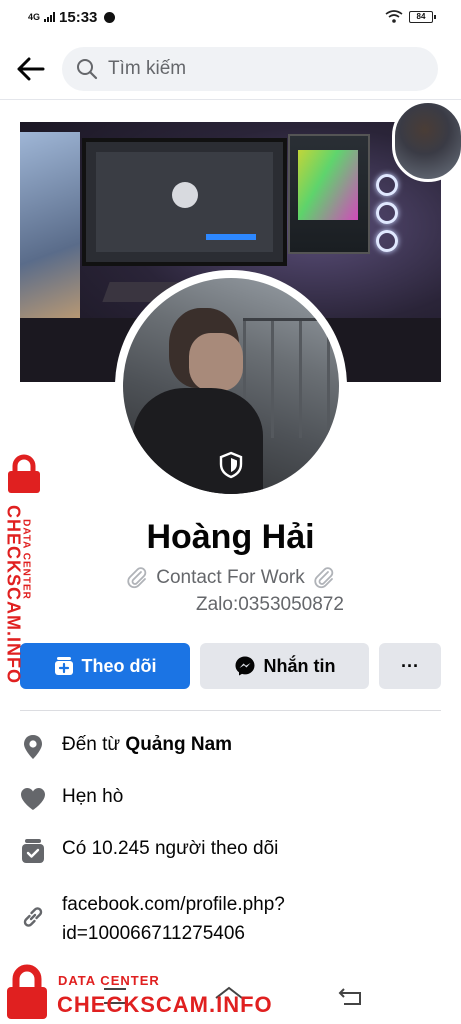  What do you see at coordinates (94, 744) in the screenshot?
I see `location-prefix: Đến từ` at bounding box center [94, 744].